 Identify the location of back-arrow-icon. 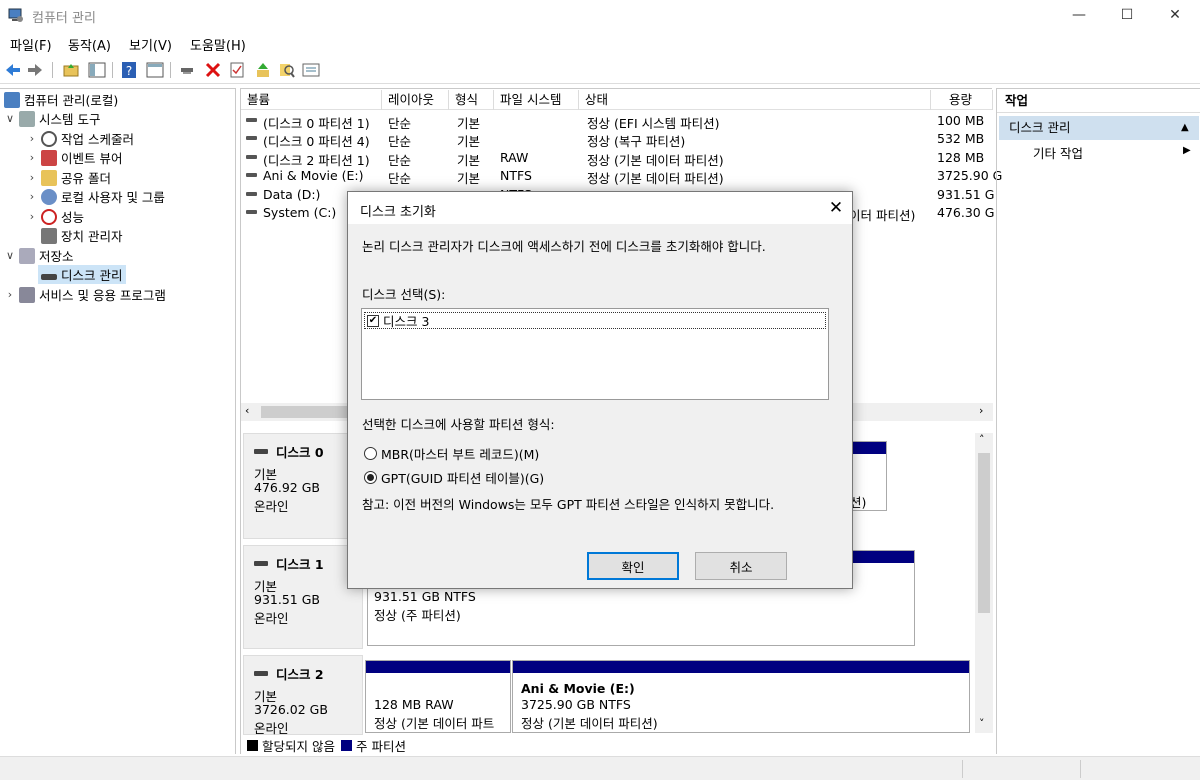
(13, 70).